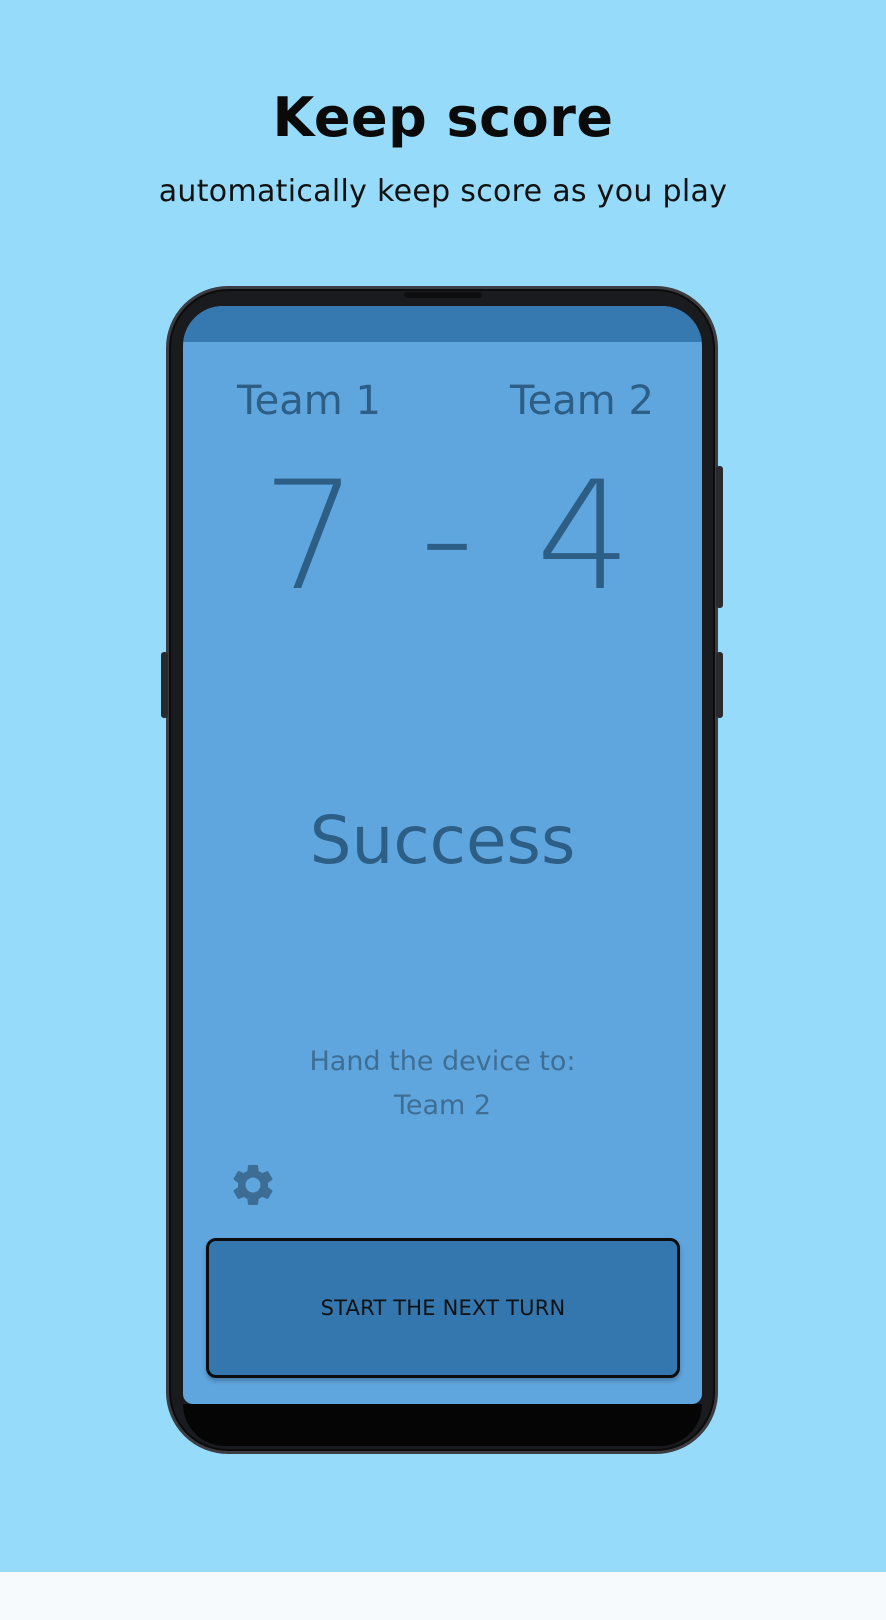  Describe the element at coordinates (443, 295) in the screenshot. I see `phone-speaker` at that location.